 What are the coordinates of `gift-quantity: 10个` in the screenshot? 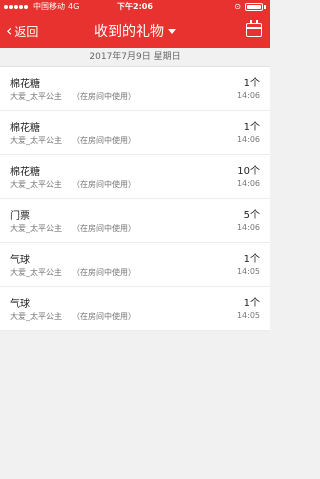 It's located at (248, 171).